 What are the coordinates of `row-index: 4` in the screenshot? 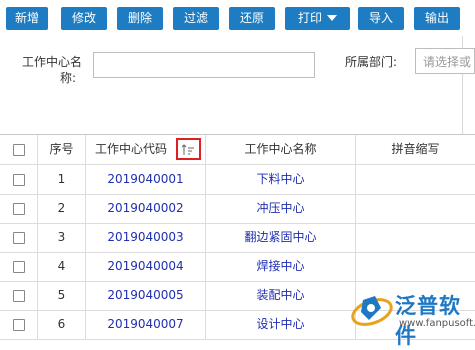 It's located at (62, 266).